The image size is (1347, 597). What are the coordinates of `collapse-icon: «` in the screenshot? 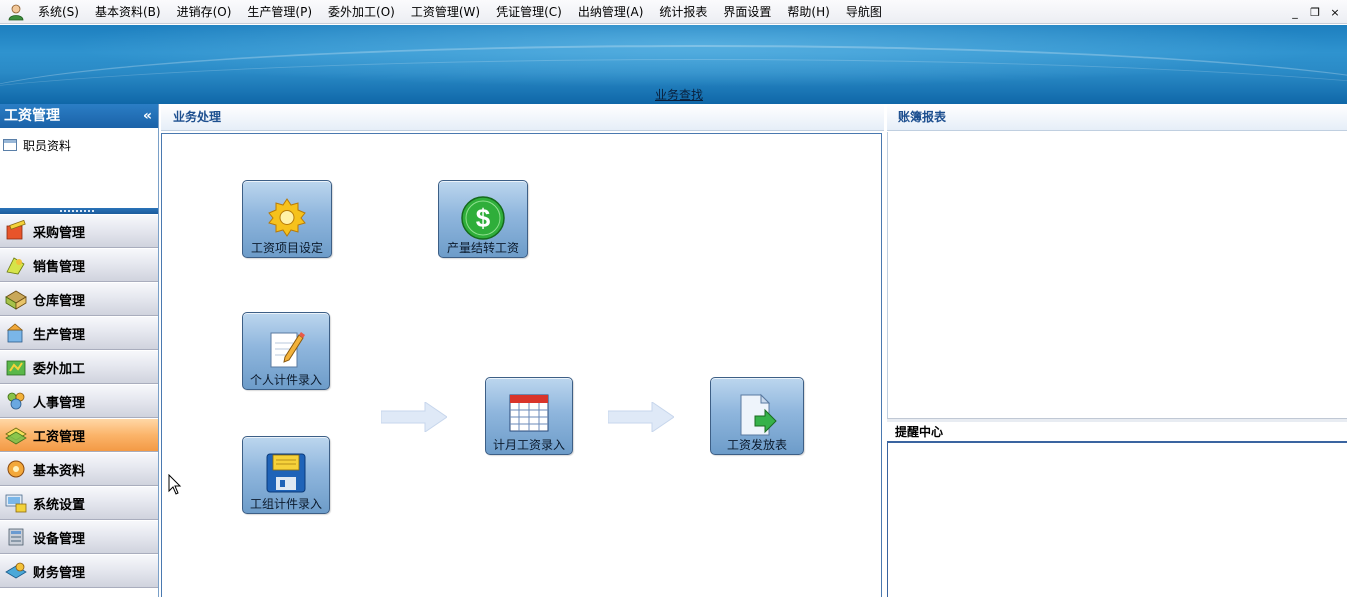 It's located at (147, 116).